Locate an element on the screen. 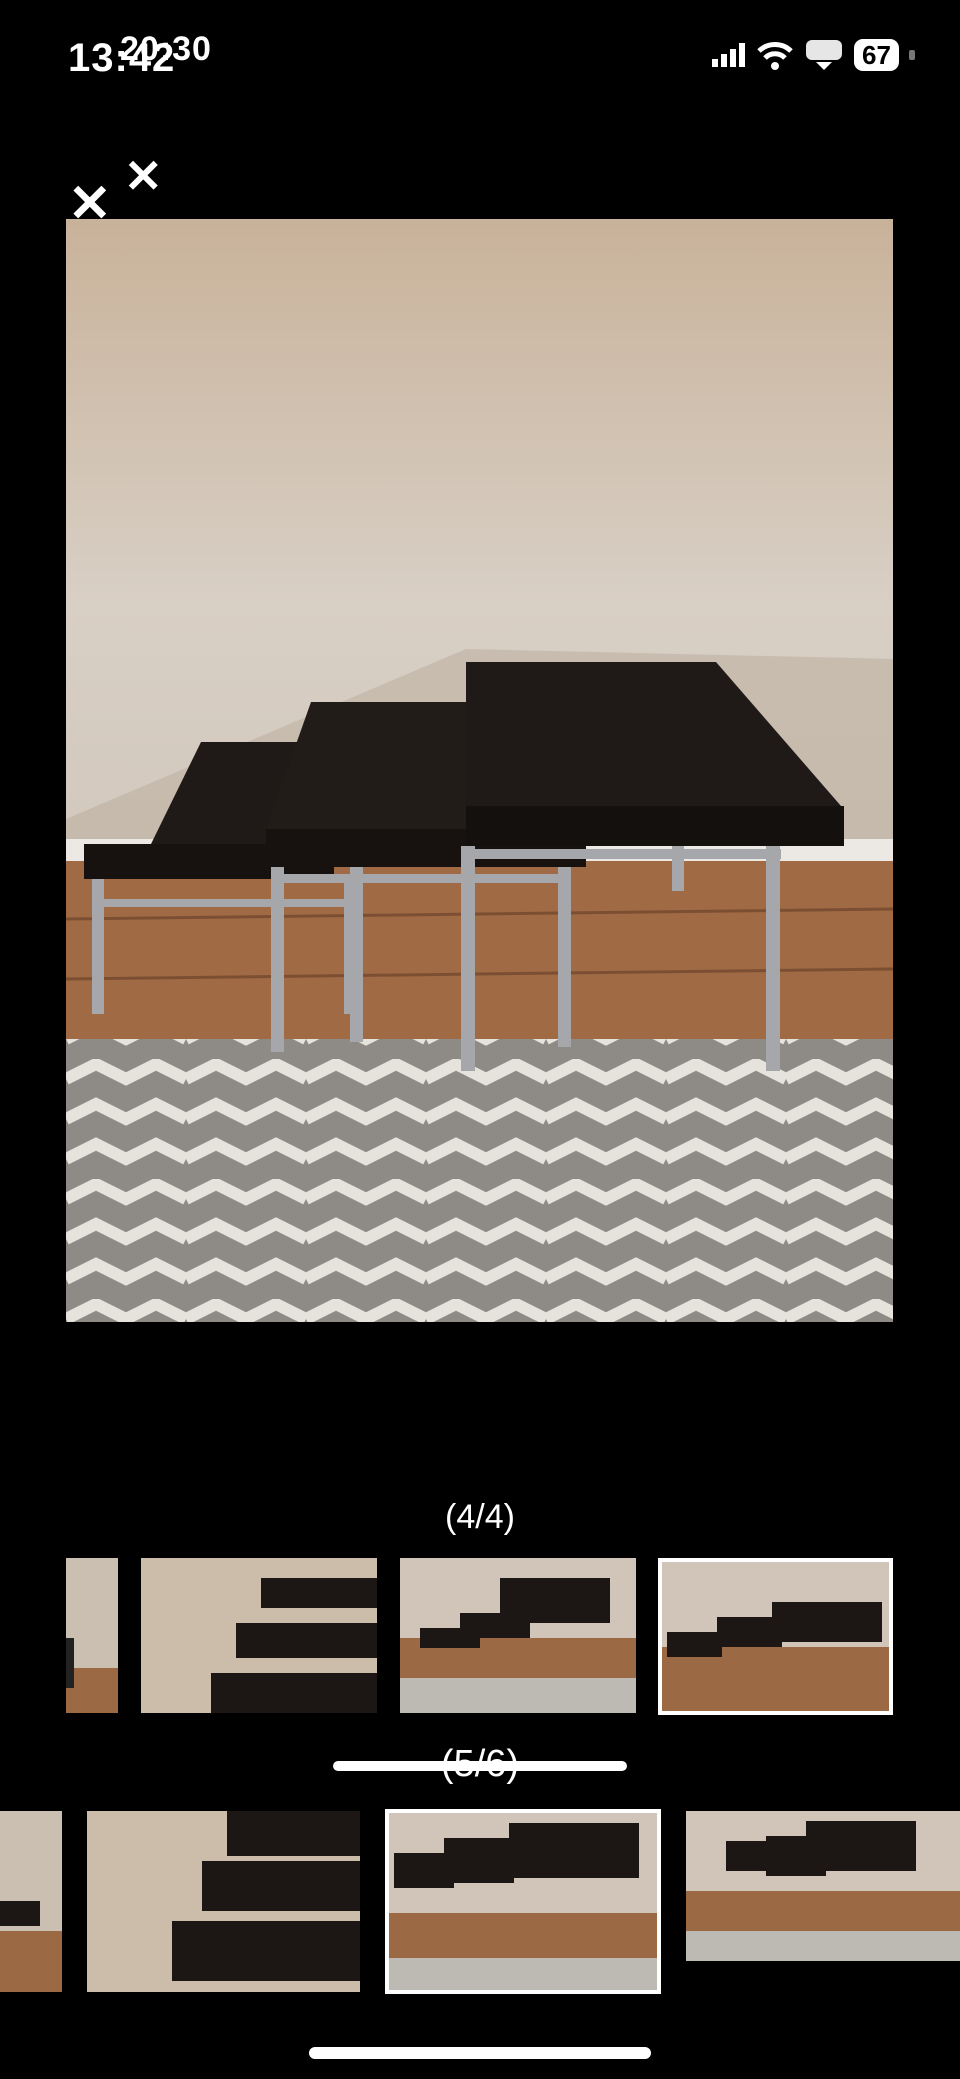  thumbnail-d-image is located at coordinates (823, 1886).